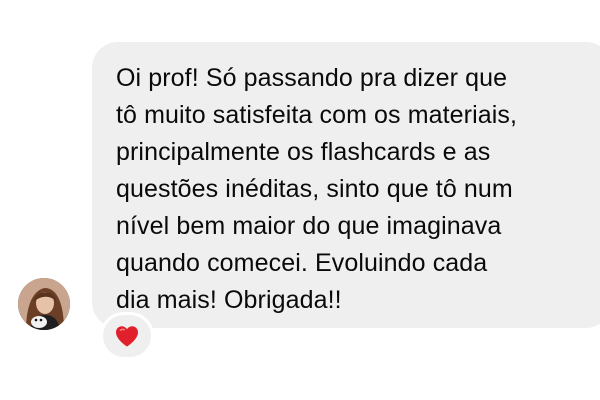  I want to click on avatar, so click(44, 304).